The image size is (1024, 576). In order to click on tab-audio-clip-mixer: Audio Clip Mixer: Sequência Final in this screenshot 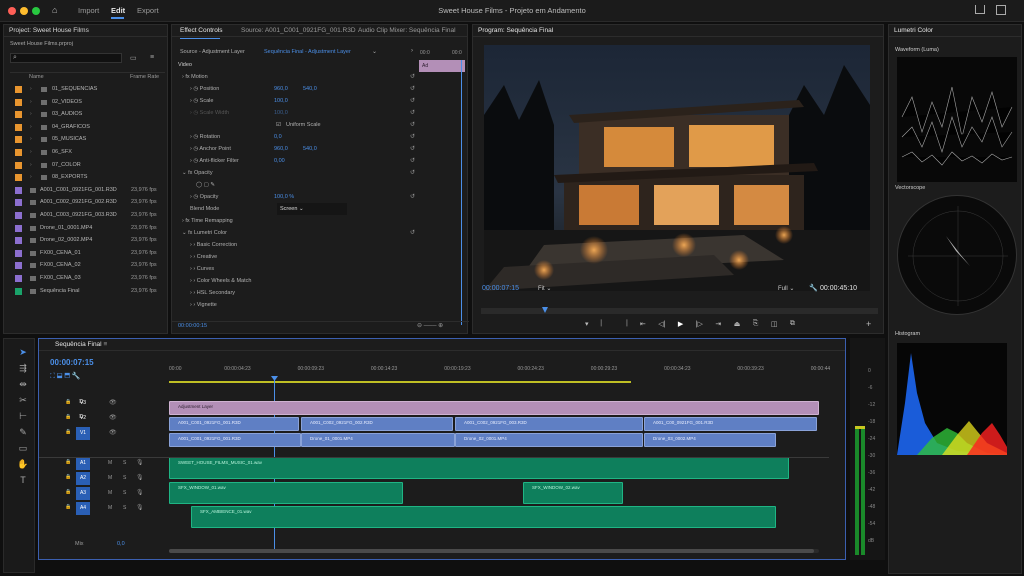, I will do `click(407, 31)`.